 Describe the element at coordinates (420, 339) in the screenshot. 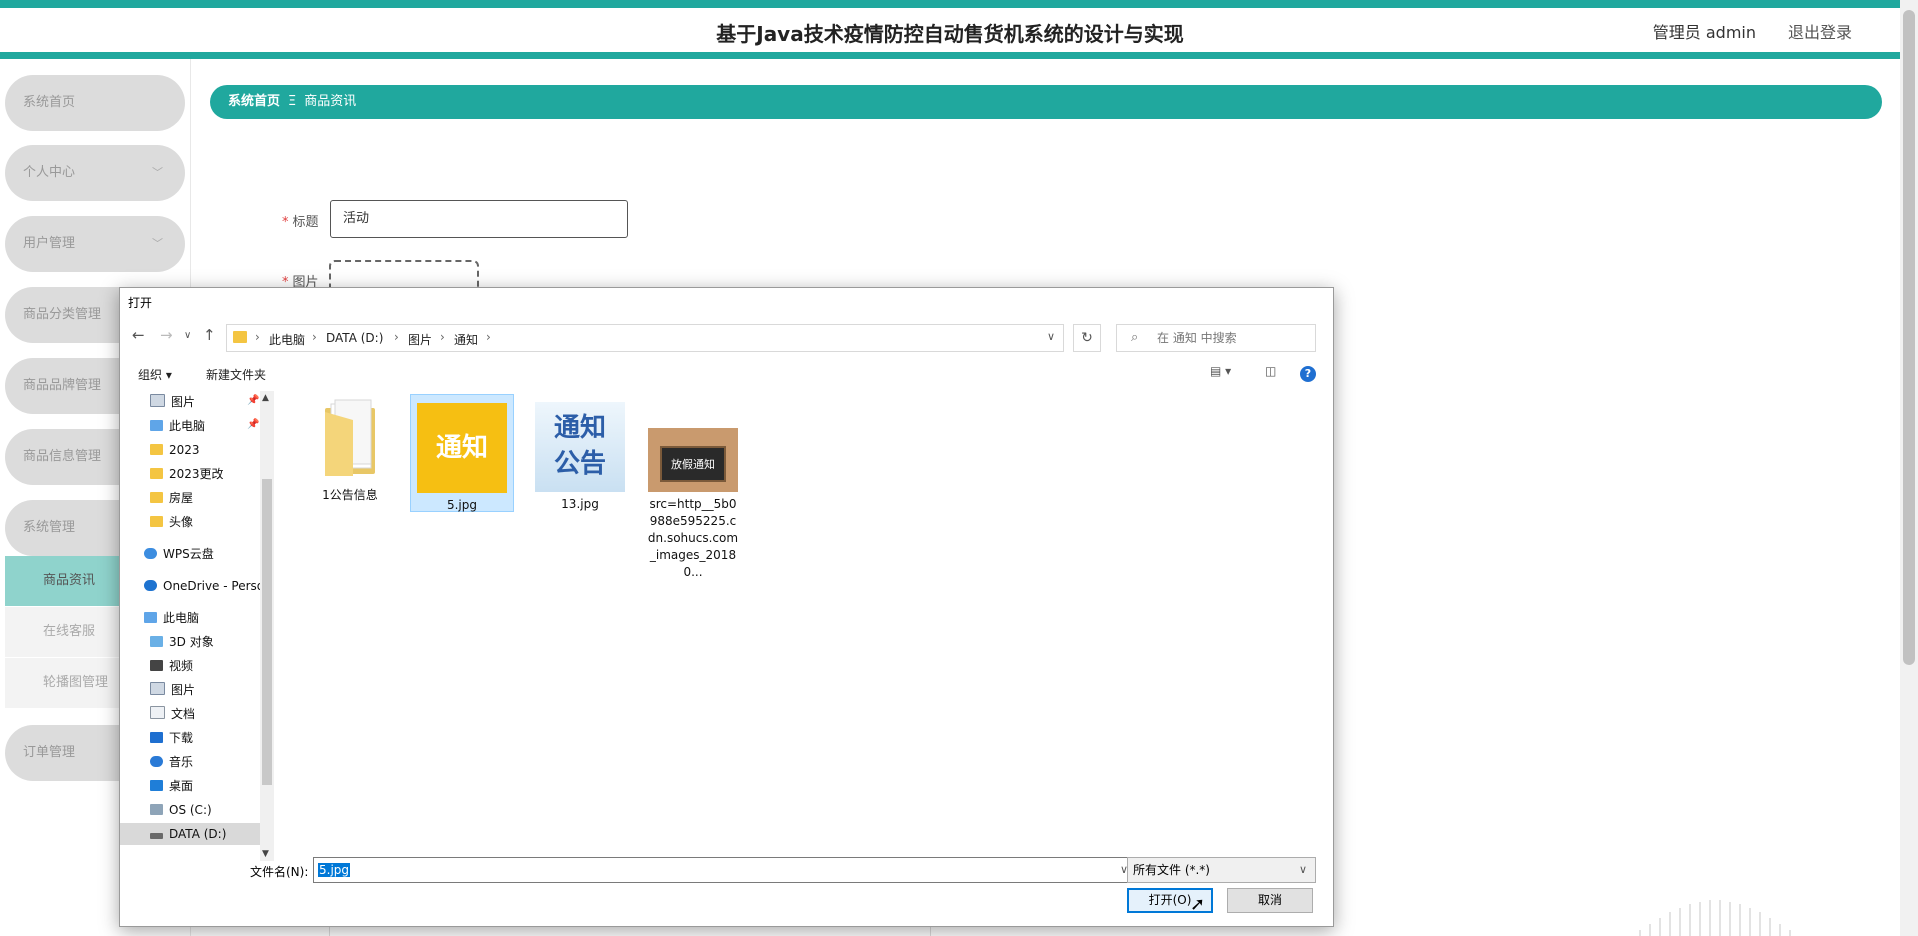

I see `path-segment: 图片` at that location.